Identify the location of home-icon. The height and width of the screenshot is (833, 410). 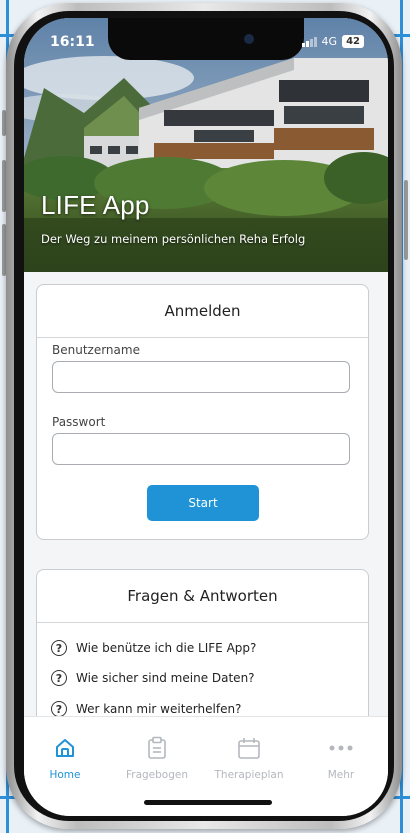
(65, 748).